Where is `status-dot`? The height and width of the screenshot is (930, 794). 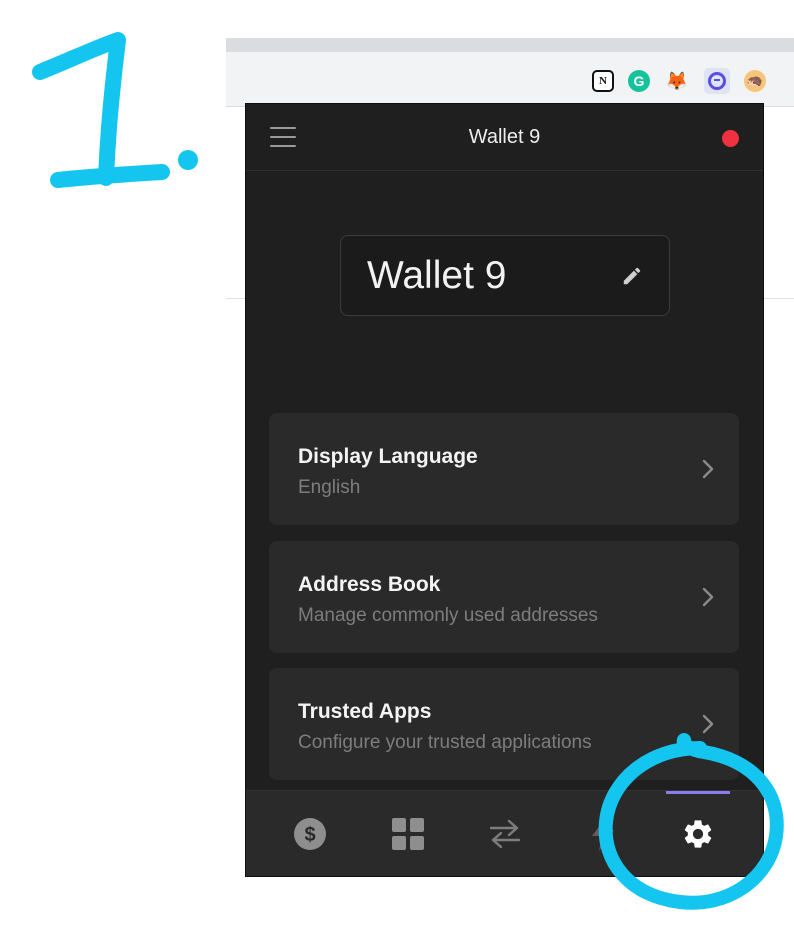 status-dot is located at coordinates (730, 138).